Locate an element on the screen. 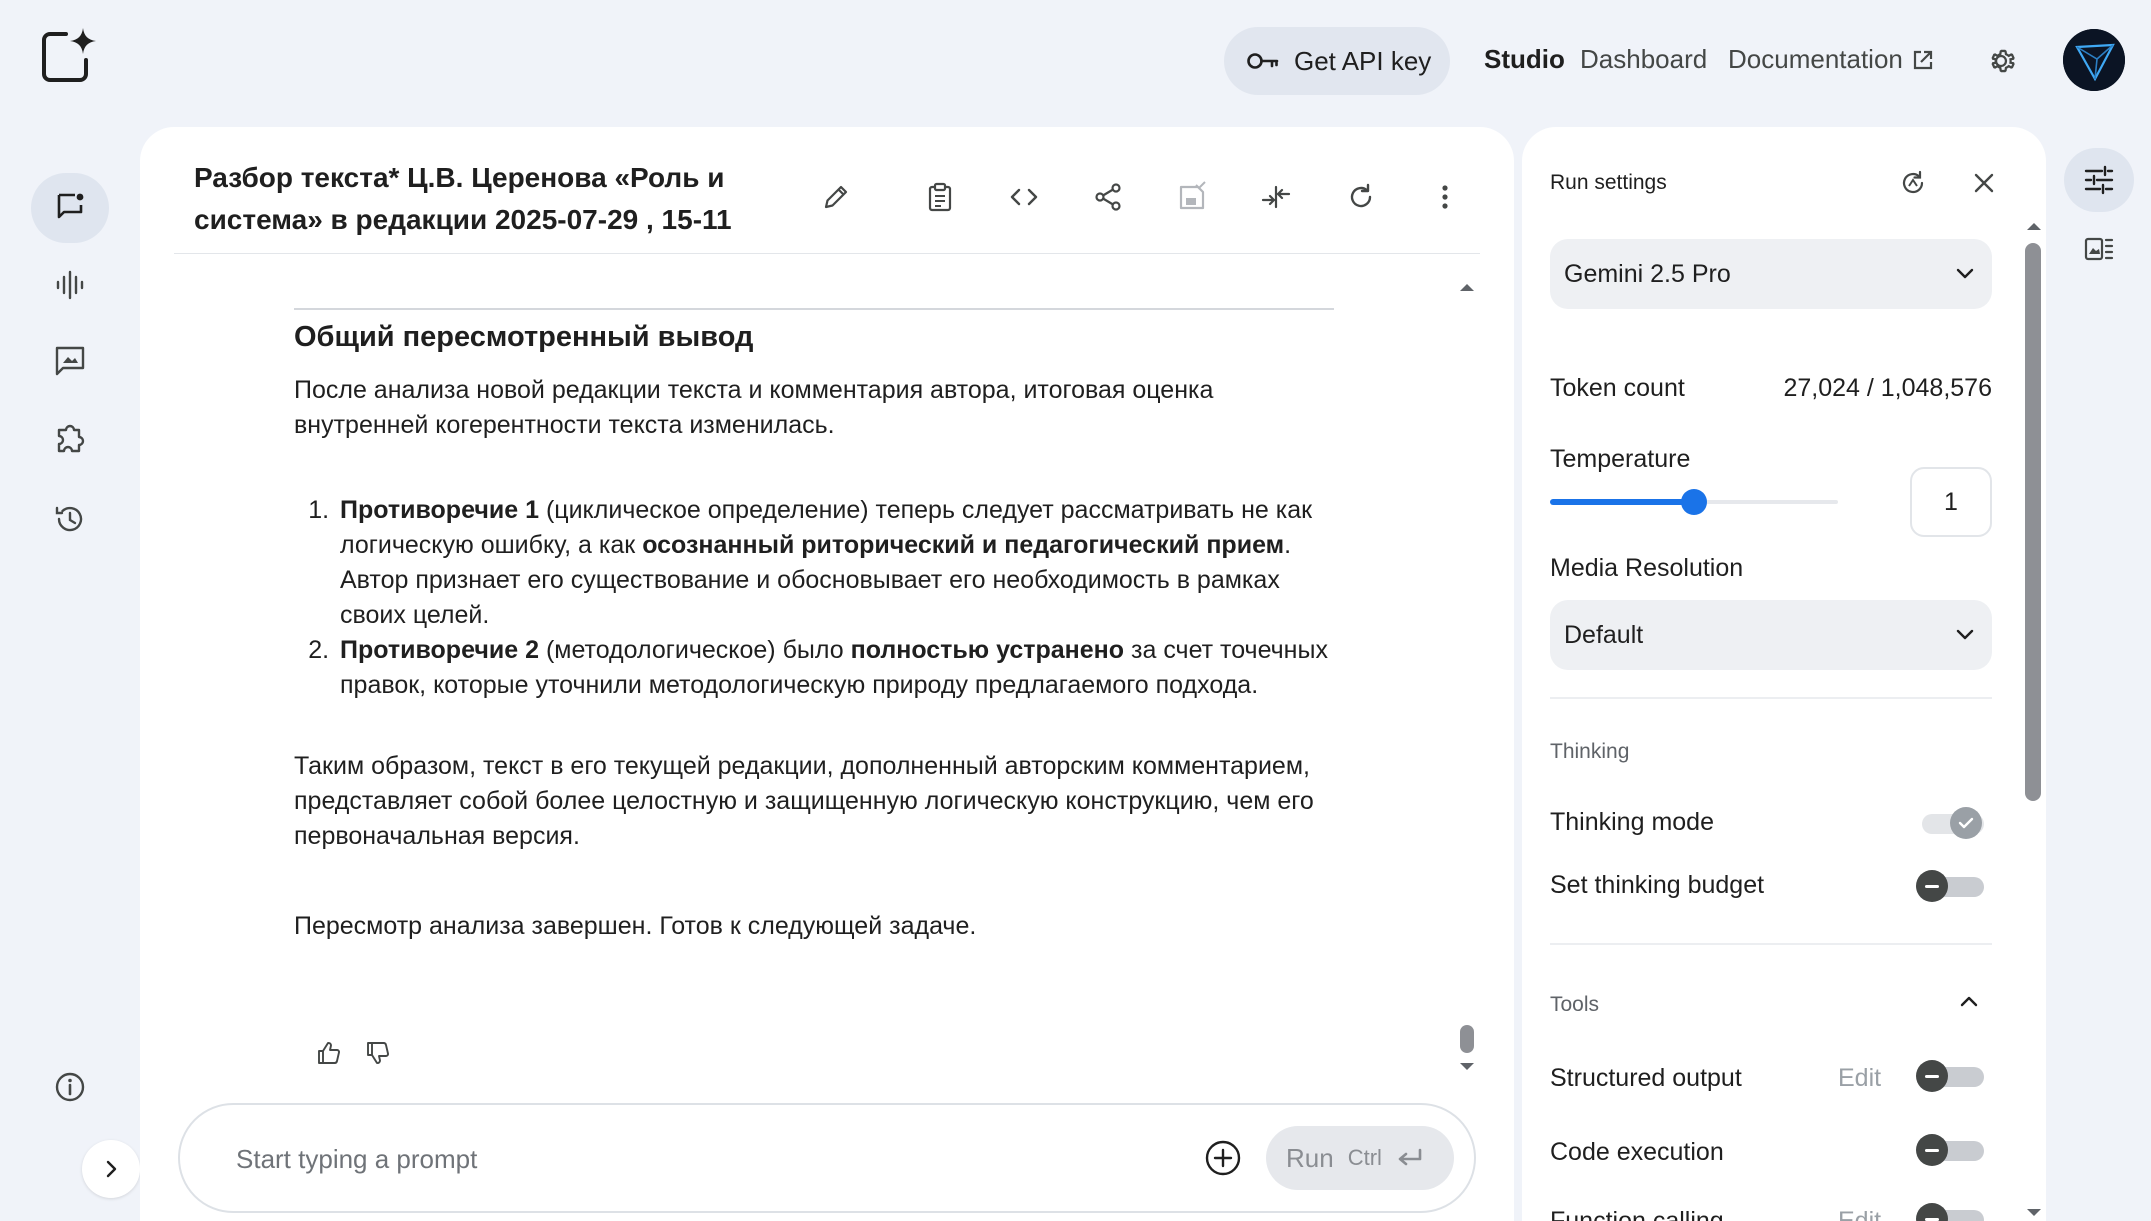 The height and width of the screenshot is (1221, 2151). stream-audio-icon is located at coordinates (70, 285).